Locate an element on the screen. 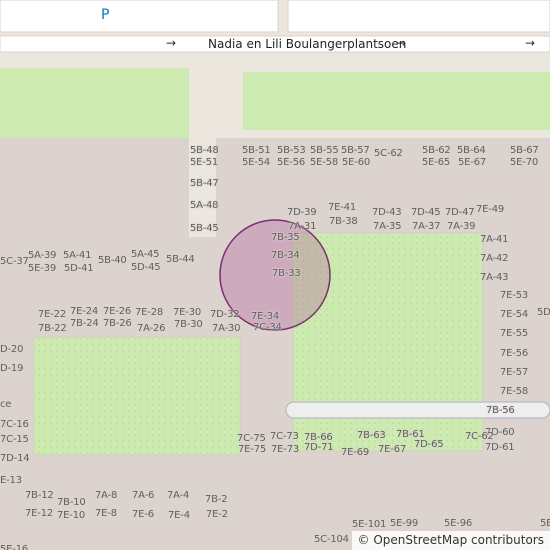 This screenshot has width=550, height=550. road-top-left is located at coordinates (139, 16).